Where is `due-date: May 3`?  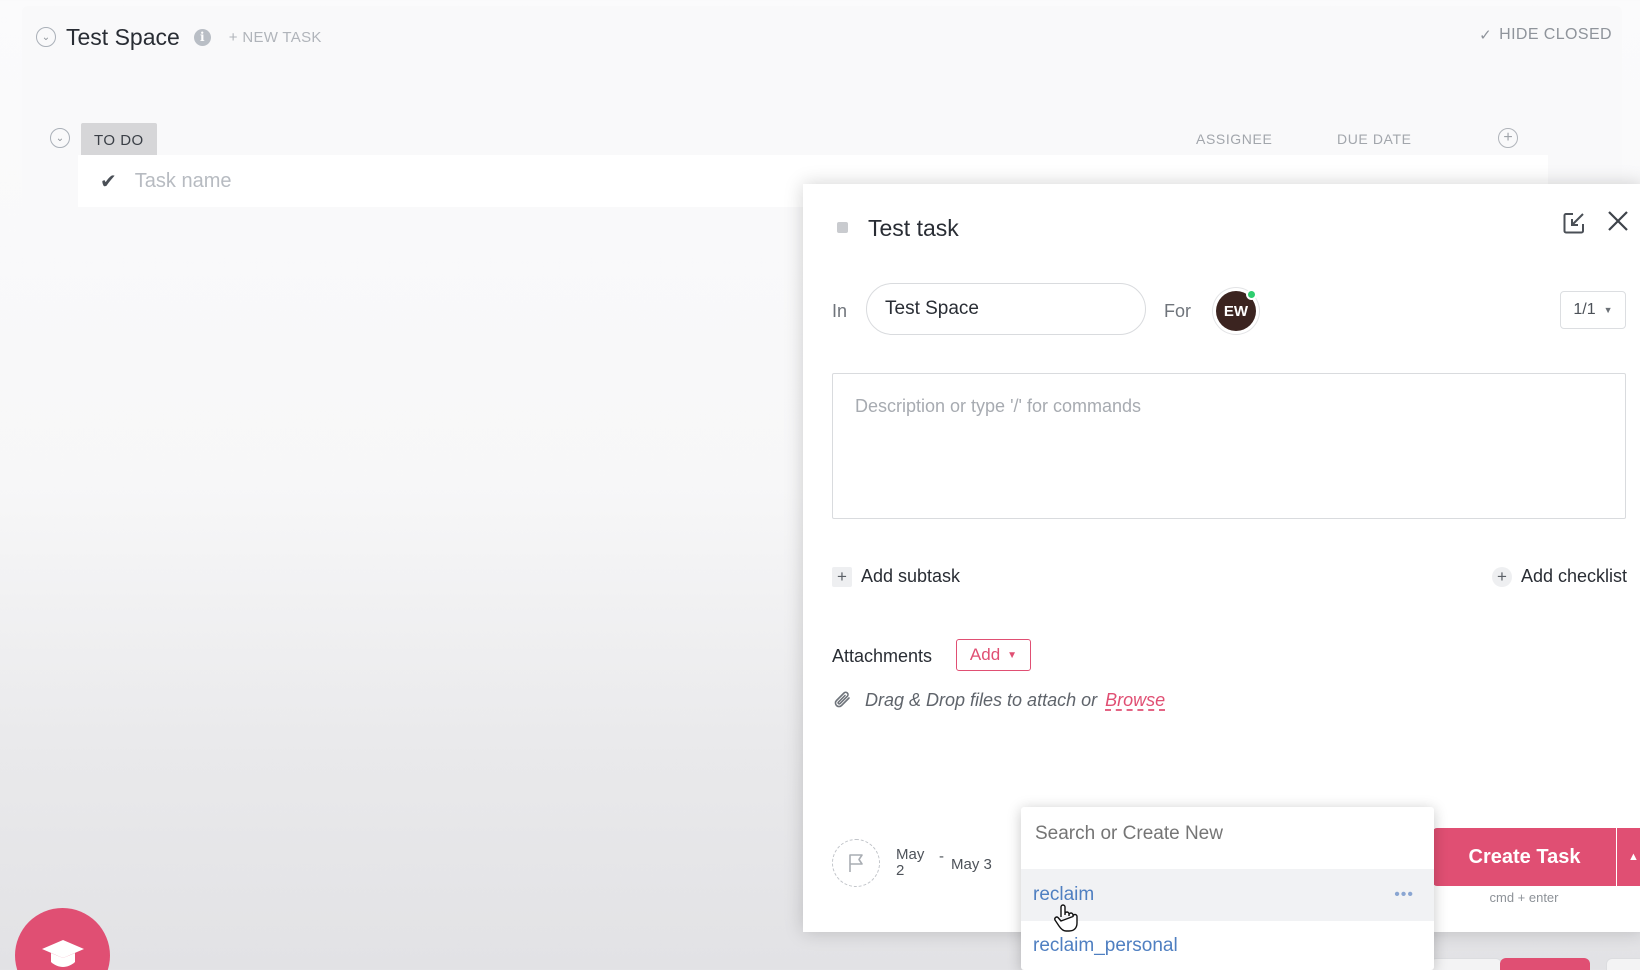 due-date: May 3 is located at coordinates (971, 864).